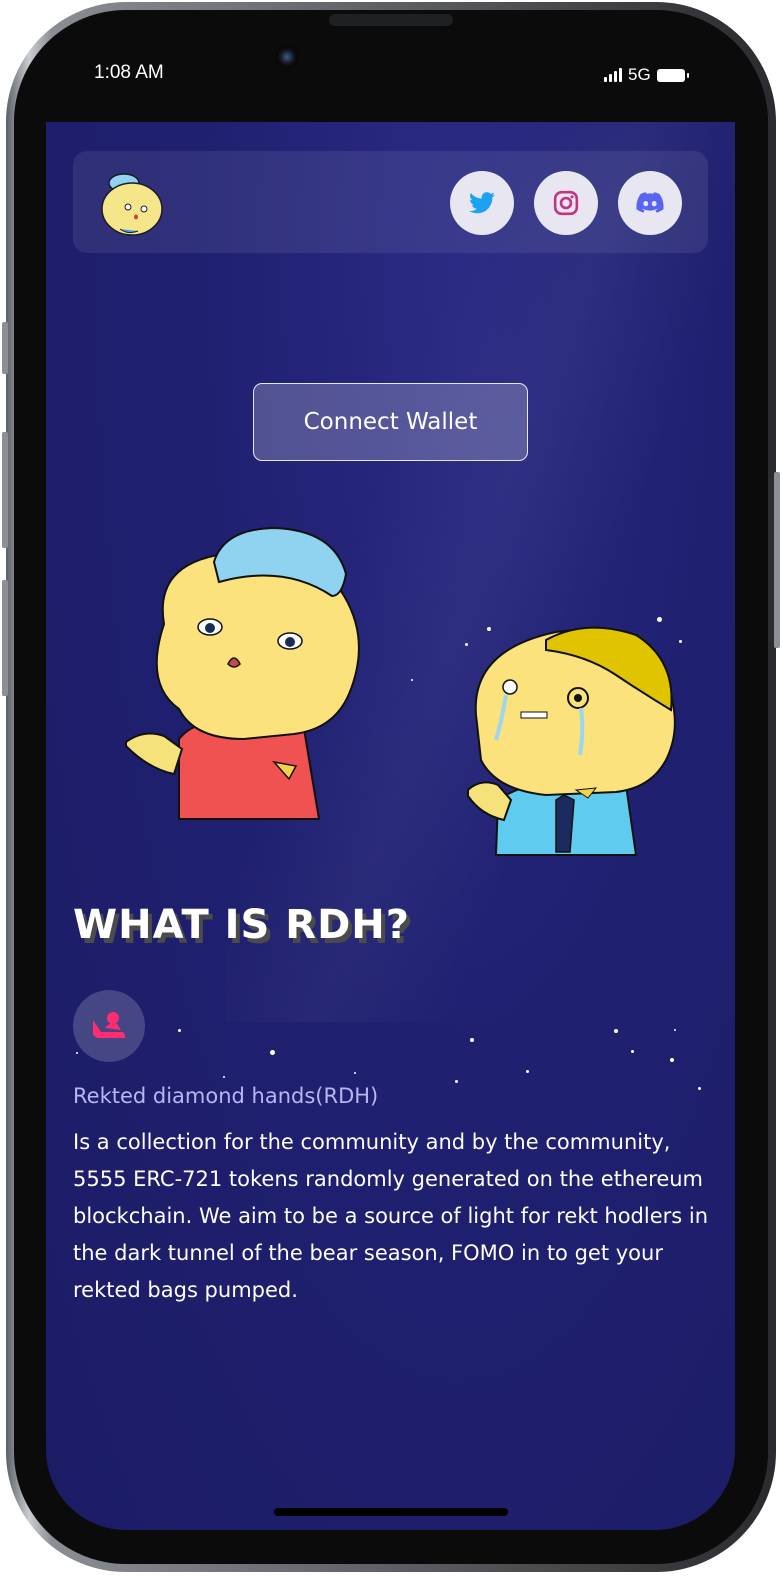  I want to click on volume-up-button, so click(5, 490).